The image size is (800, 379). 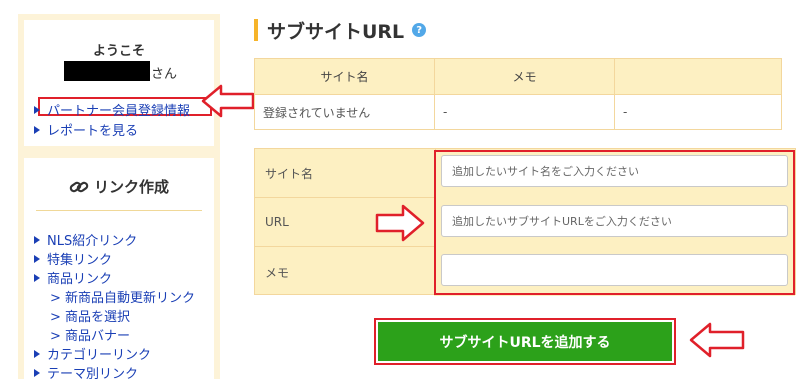 I want to click on partner-registration-label: パートナー会員登録情報, so click(x=119, y=111).